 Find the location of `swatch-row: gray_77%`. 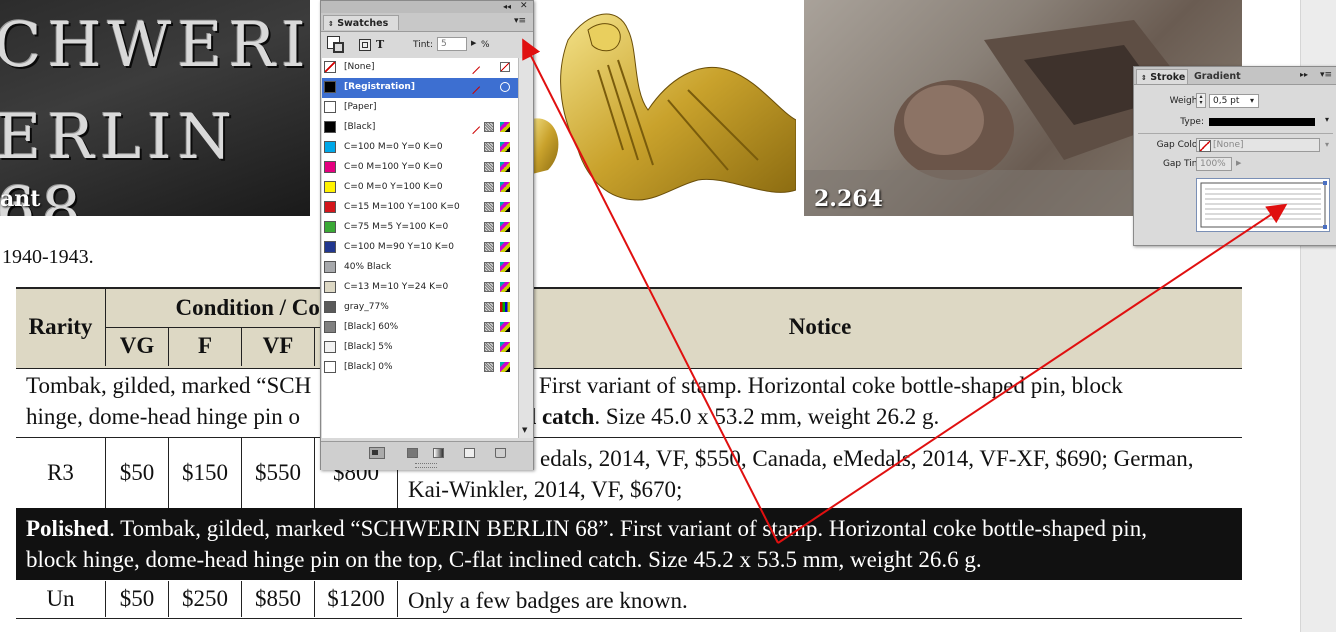

swatch-row: gray_77% is located at coordinates (420, 308).